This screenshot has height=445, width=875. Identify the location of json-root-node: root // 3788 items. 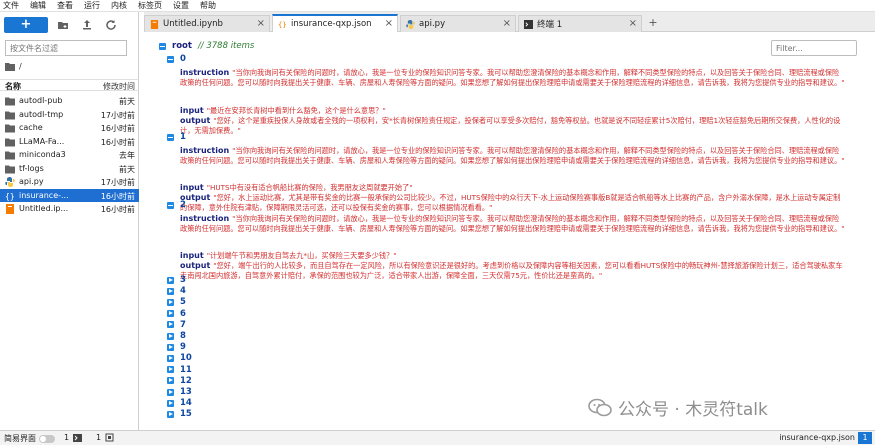
(206, 46).